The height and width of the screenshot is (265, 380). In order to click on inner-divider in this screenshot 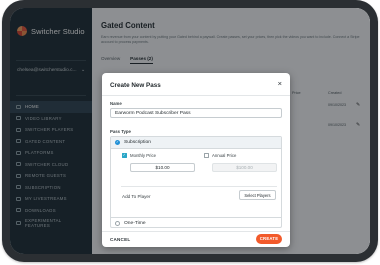, I will do `click(199, 186)`.